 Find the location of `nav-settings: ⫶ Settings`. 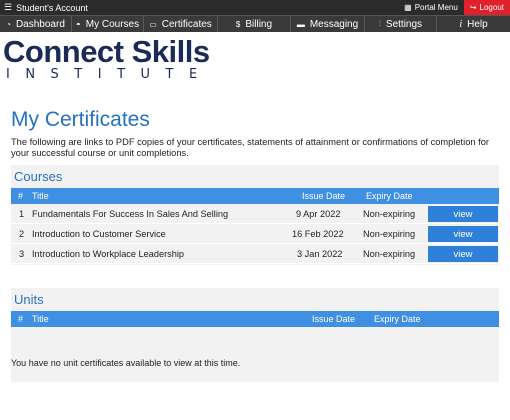

nav-settings: ⫶ Settings is located at coordinates (401, 24).